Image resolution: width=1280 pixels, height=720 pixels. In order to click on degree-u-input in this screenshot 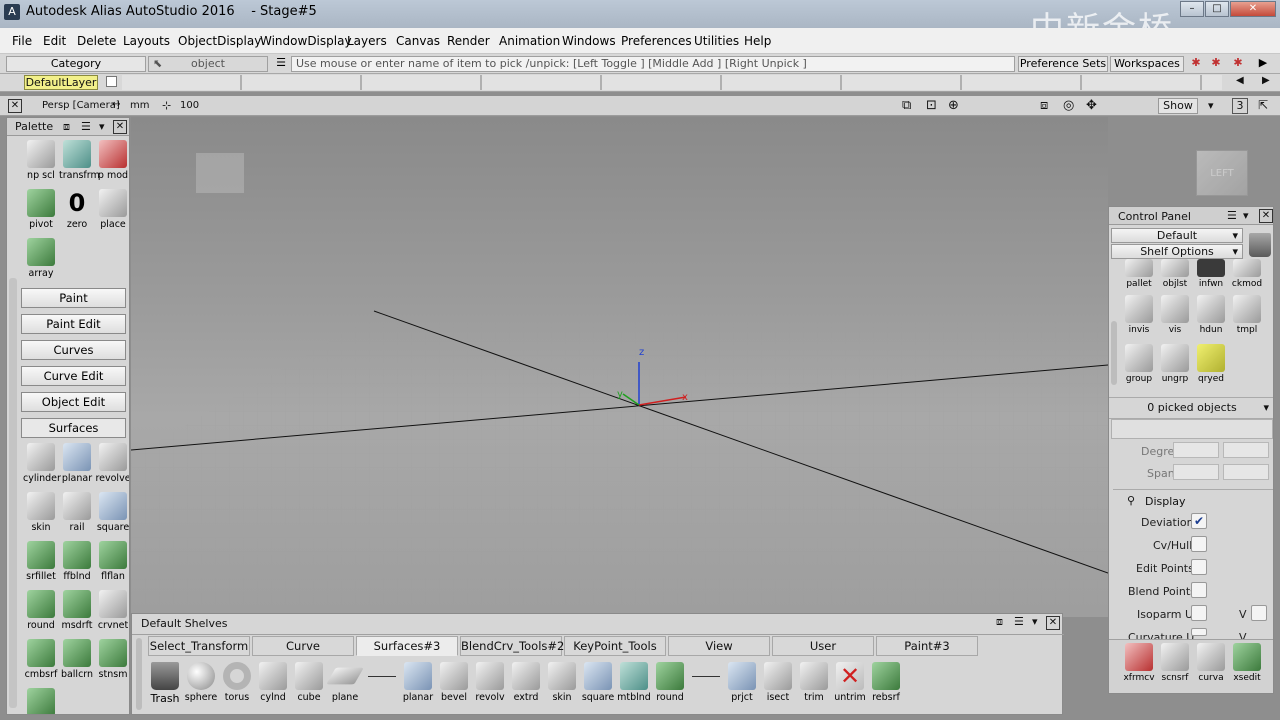, I will do `click(1196, 450)`.